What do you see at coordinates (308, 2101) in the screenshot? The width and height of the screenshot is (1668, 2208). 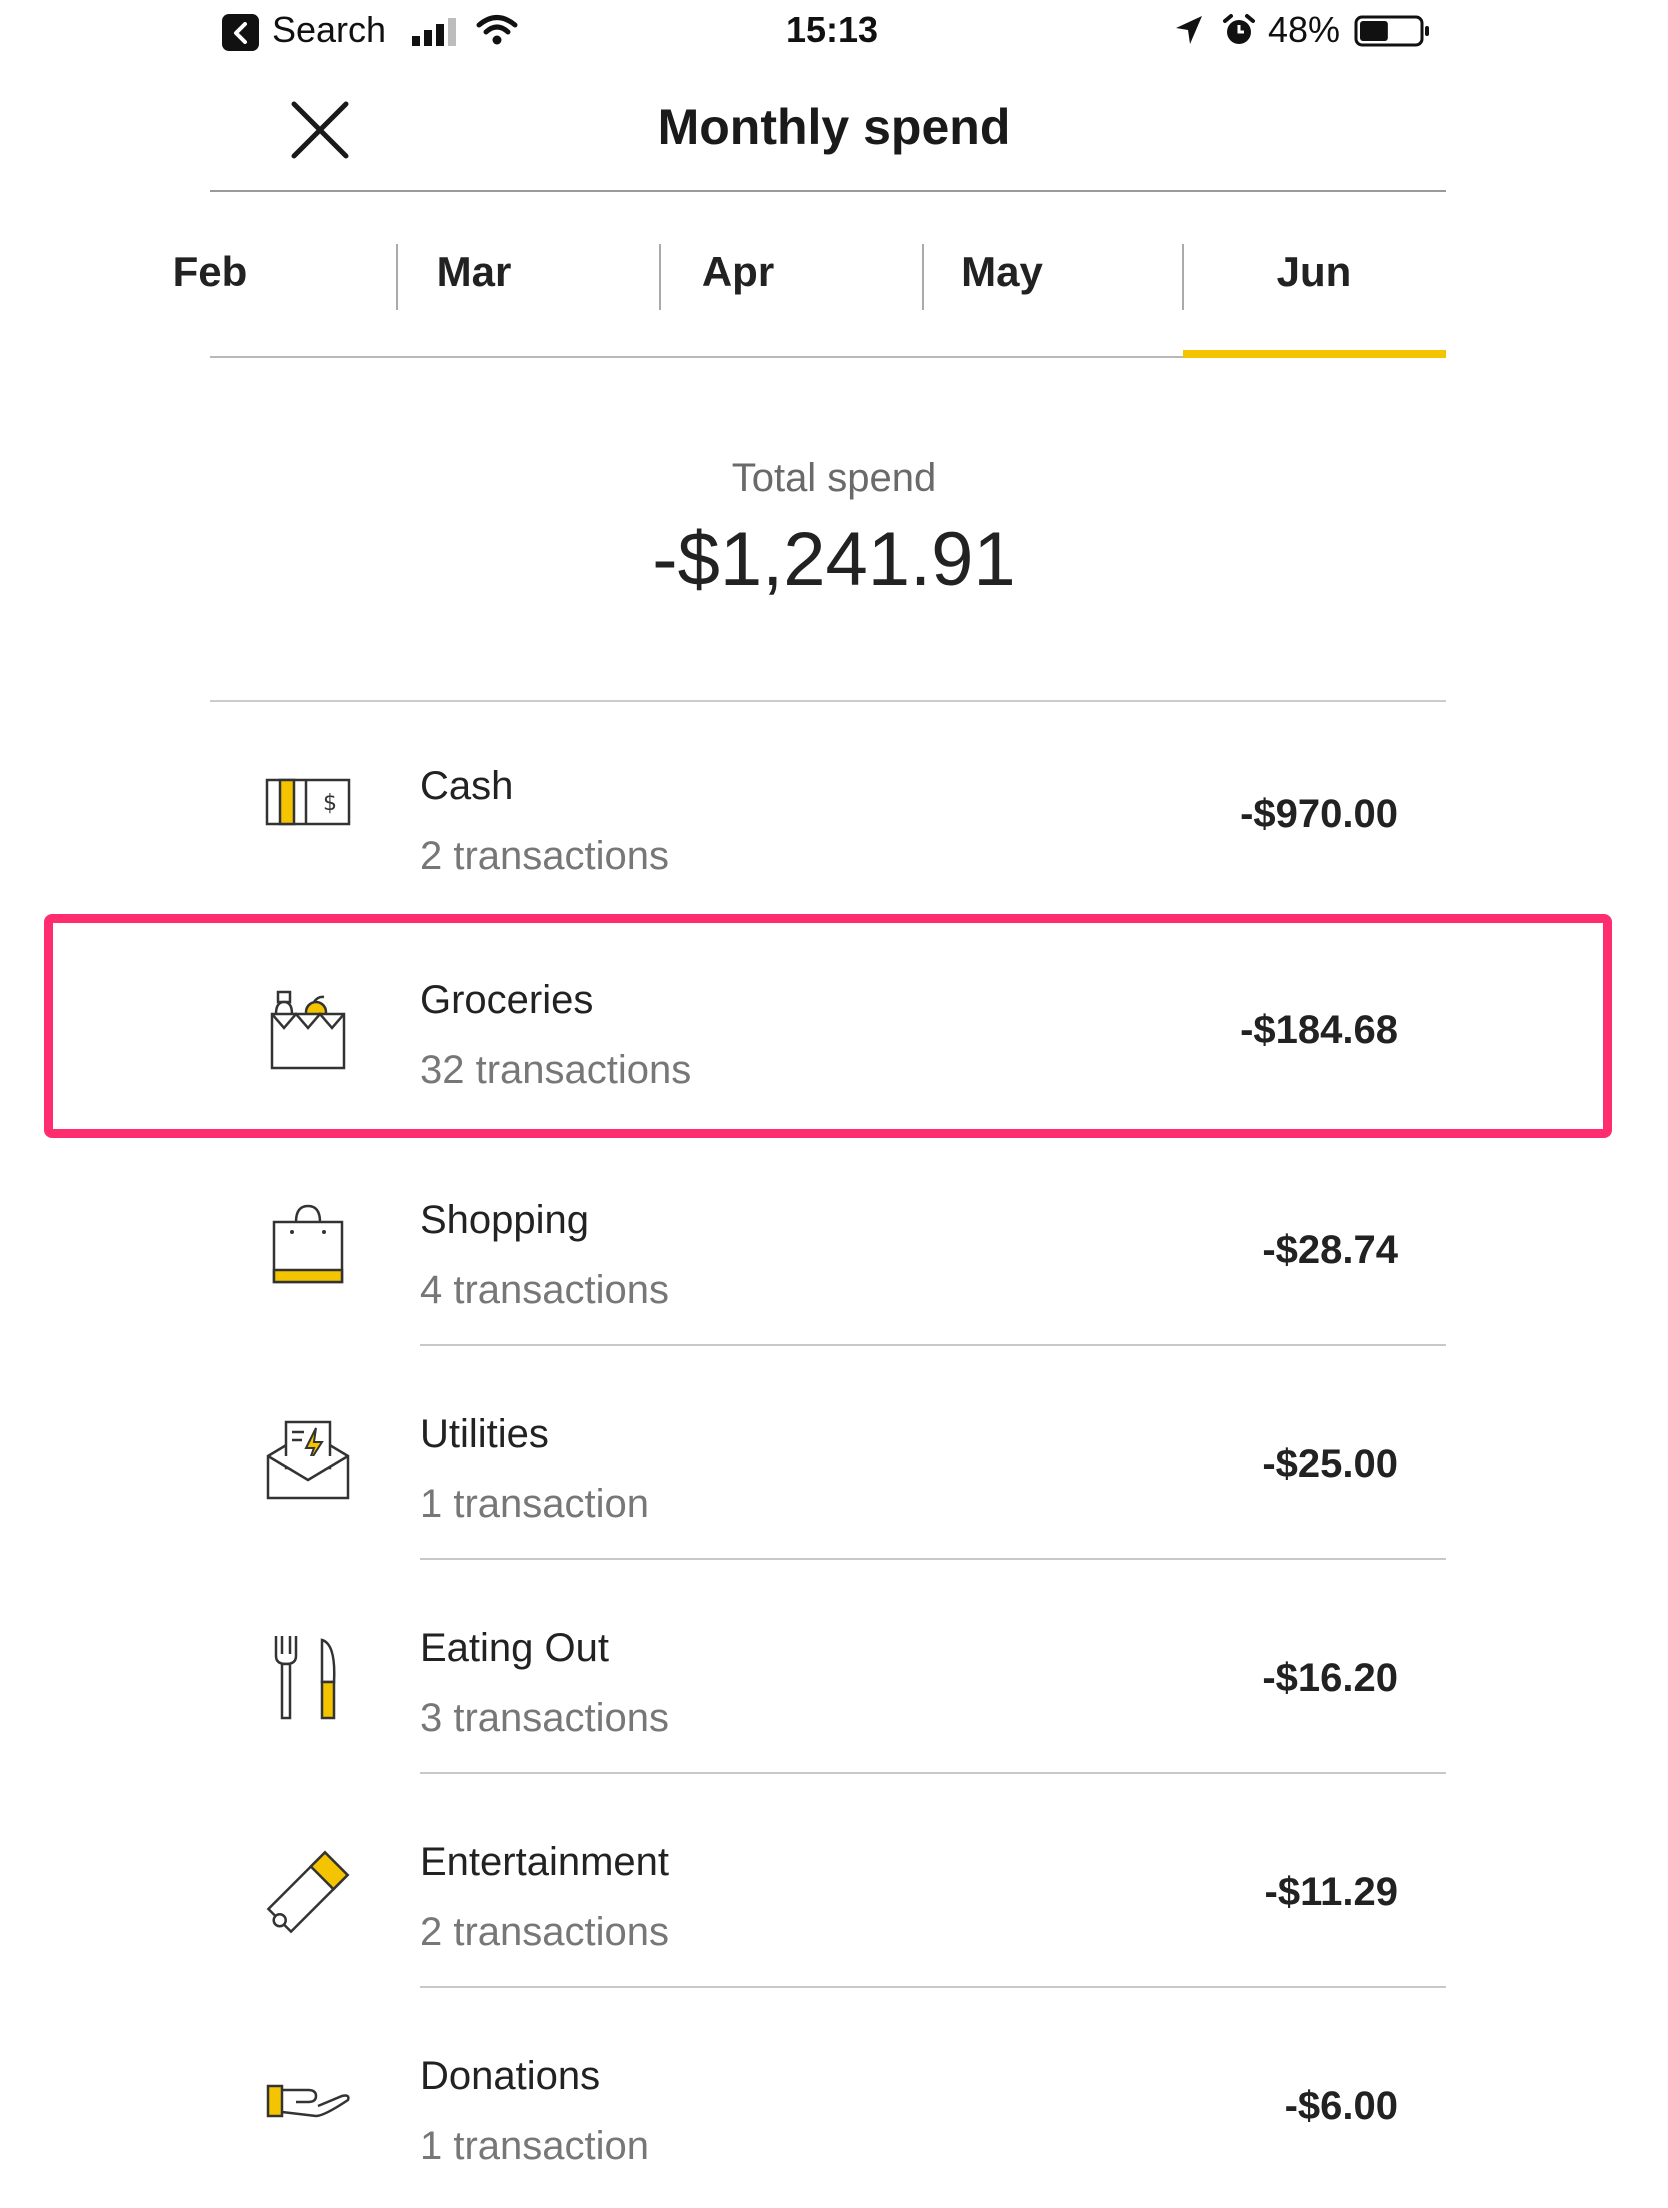 I see `giving-hand-icon` at bounding box center [308, 2101].